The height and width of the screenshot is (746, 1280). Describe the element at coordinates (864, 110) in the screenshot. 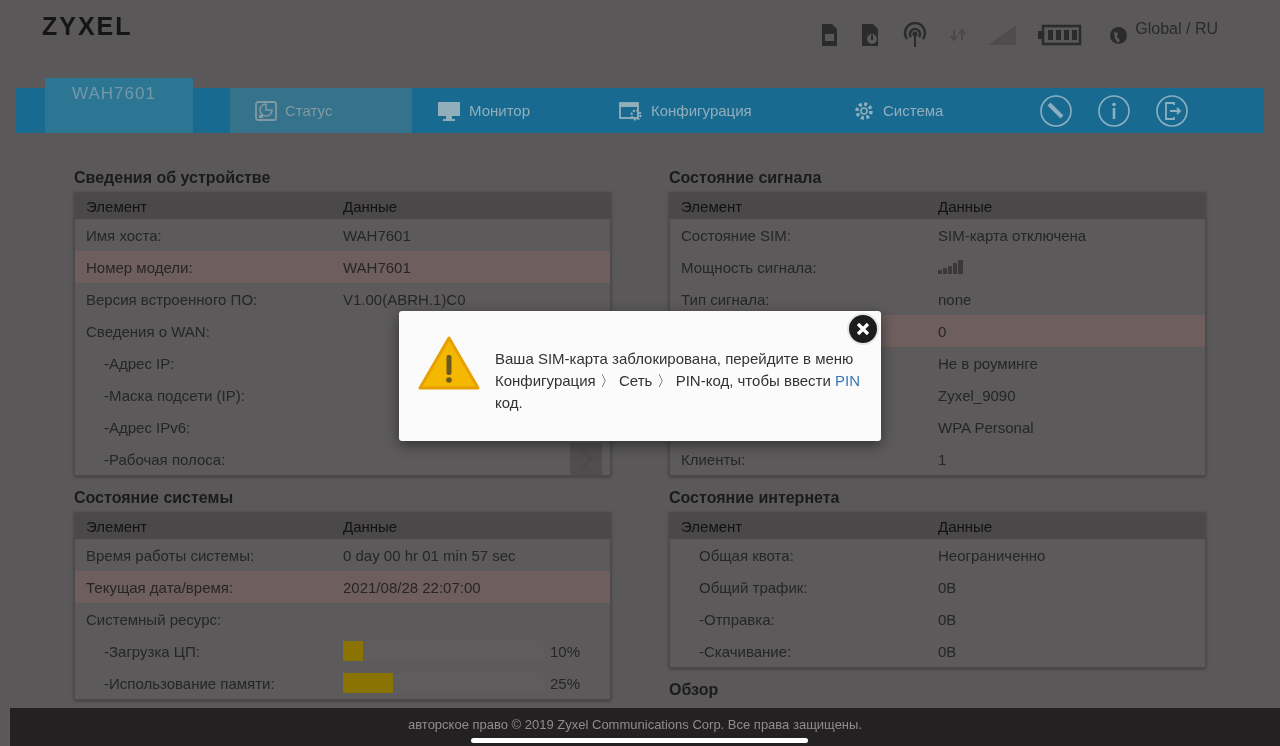

I see `gear-icon` at that location.